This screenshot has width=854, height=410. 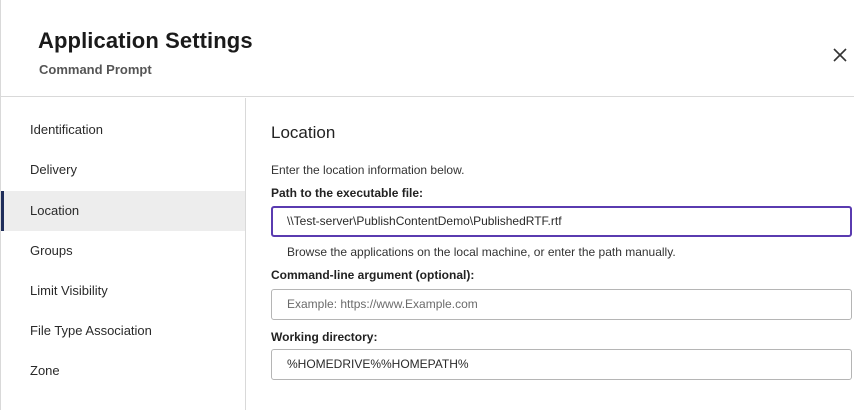 What do you see at coordinates (123, 251) in the screenshot?
I see `sidebar-item-groups: Groups` at bounding box center [123, 251].